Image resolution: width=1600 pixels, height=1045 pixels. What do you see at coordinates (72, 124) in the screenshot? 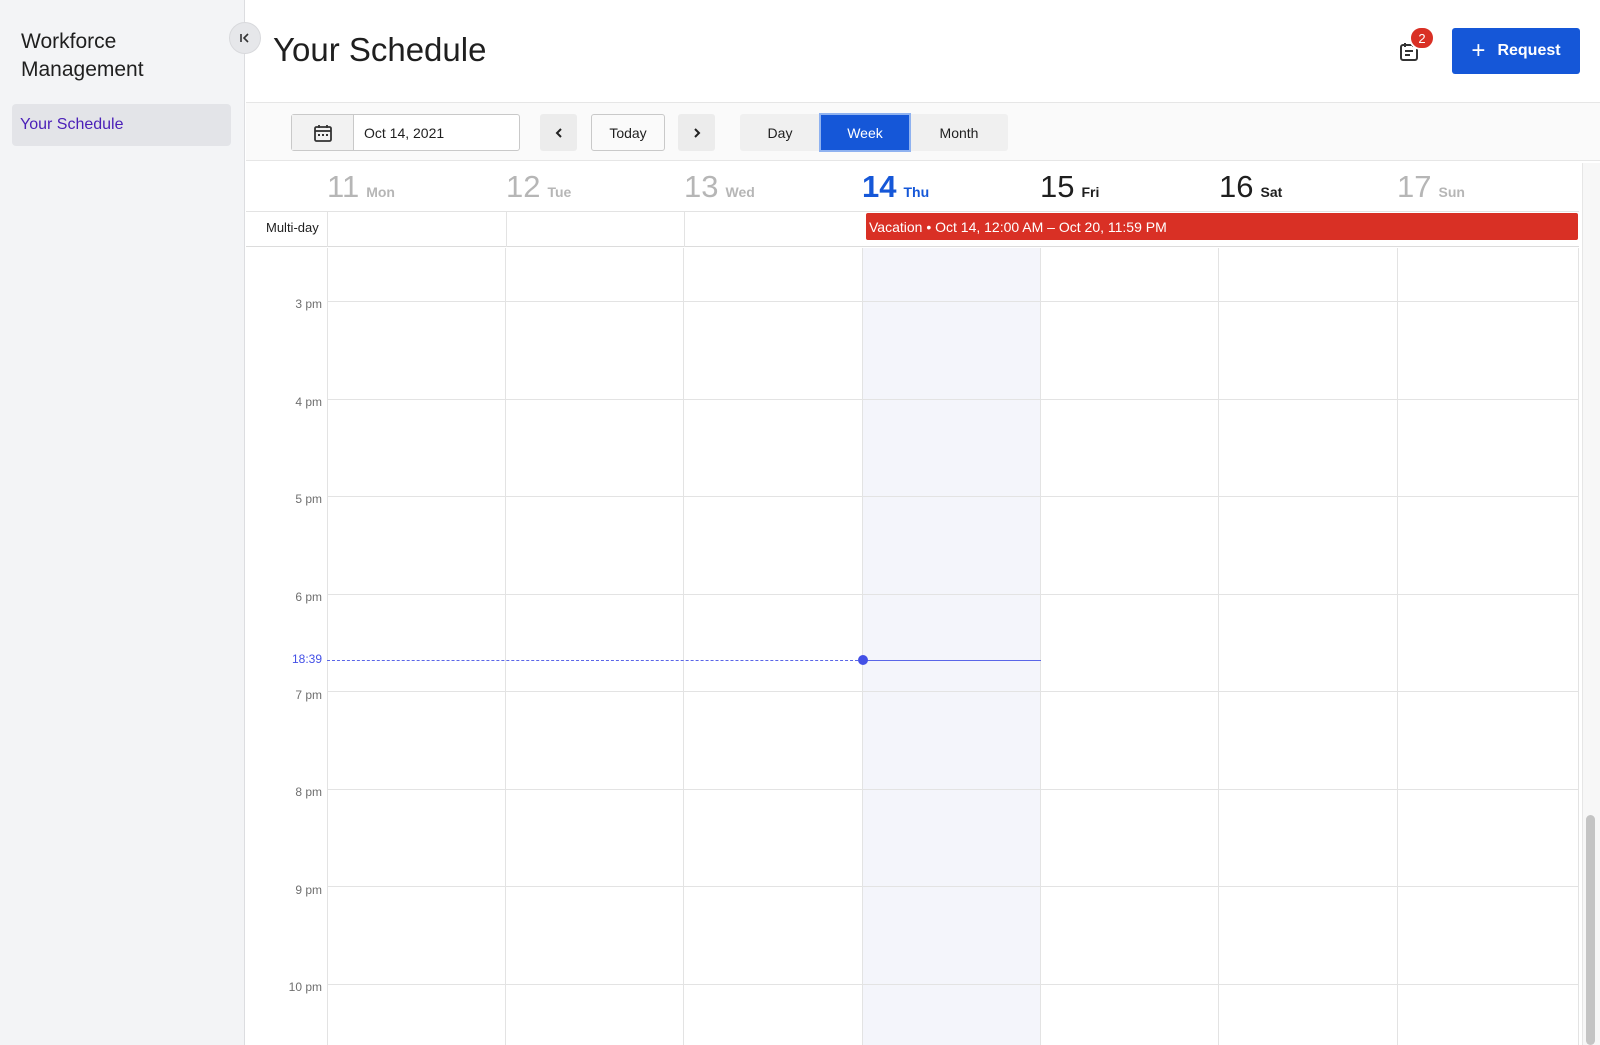
I see `sidebar-item-label: Your Schedule` at bounding box center [72, 124].